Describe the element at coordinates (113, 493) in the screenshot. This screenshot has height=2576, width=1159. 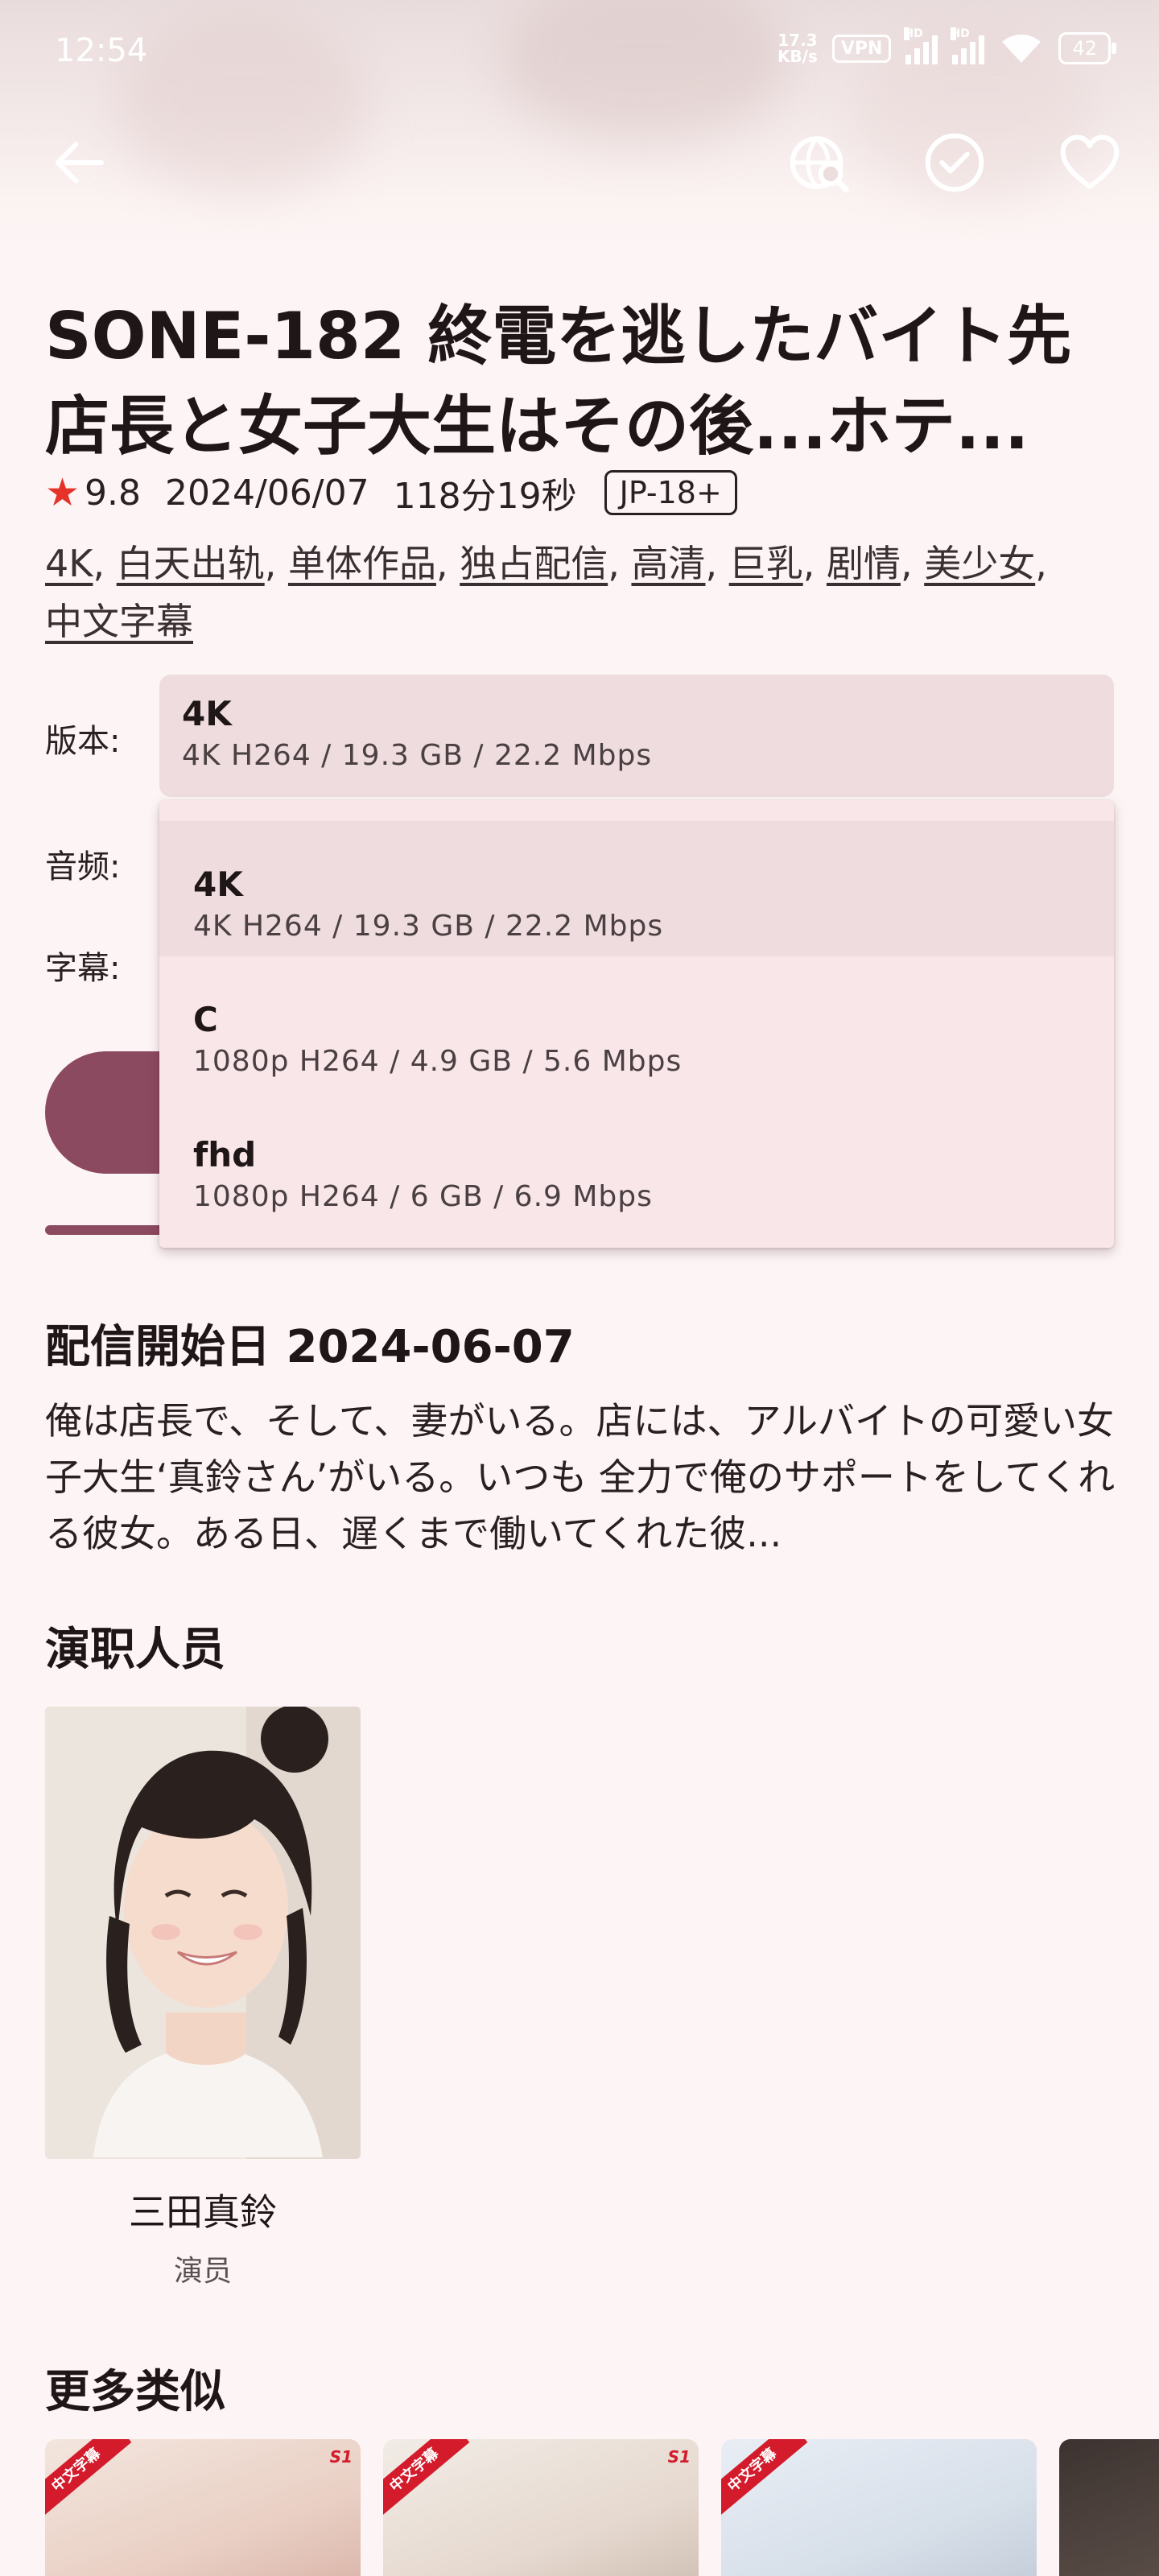
I see `movie-rating: 9.8` at that location.